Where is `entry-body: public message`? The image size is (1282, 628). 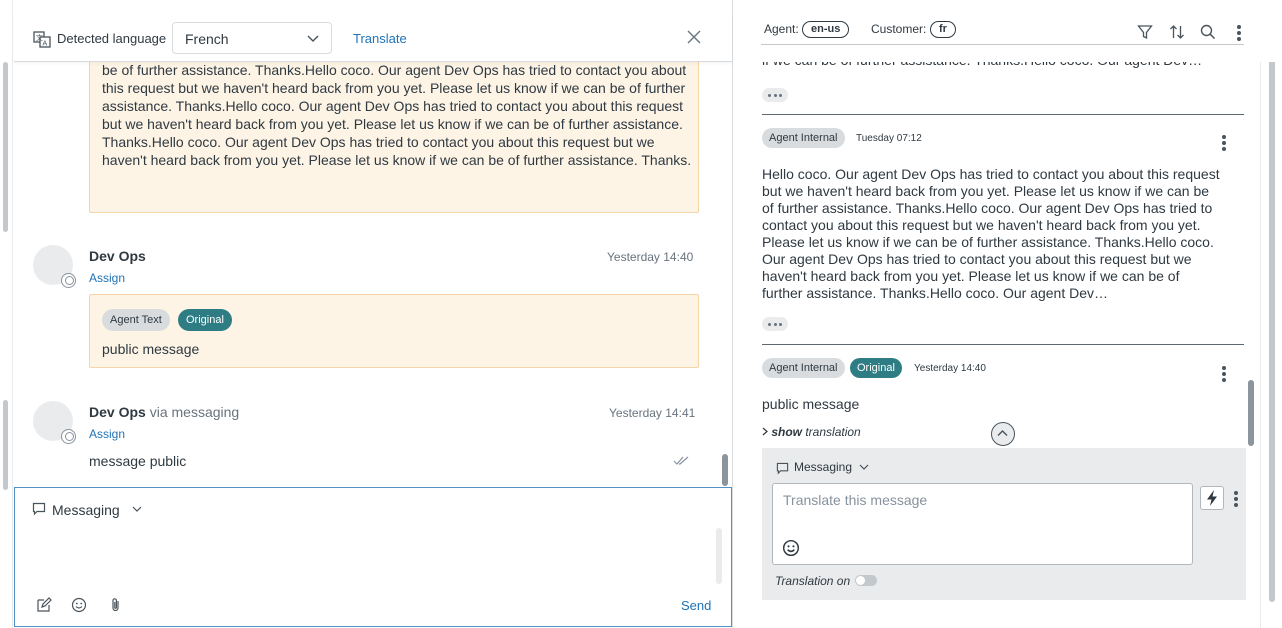 entry-body: public message is located at coordinates (811, 404).